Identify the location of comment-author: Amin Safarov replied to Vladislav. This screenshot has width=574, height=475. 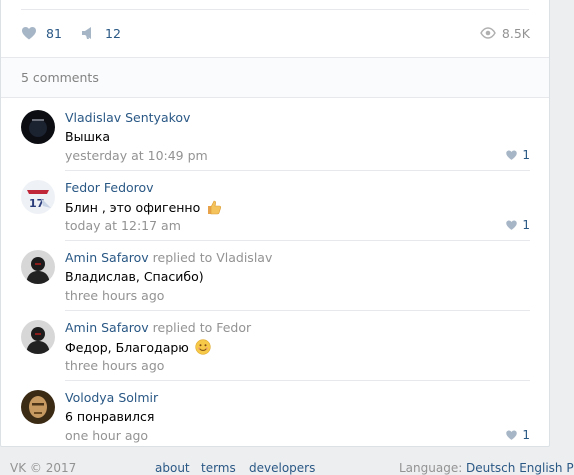
(168, 257).